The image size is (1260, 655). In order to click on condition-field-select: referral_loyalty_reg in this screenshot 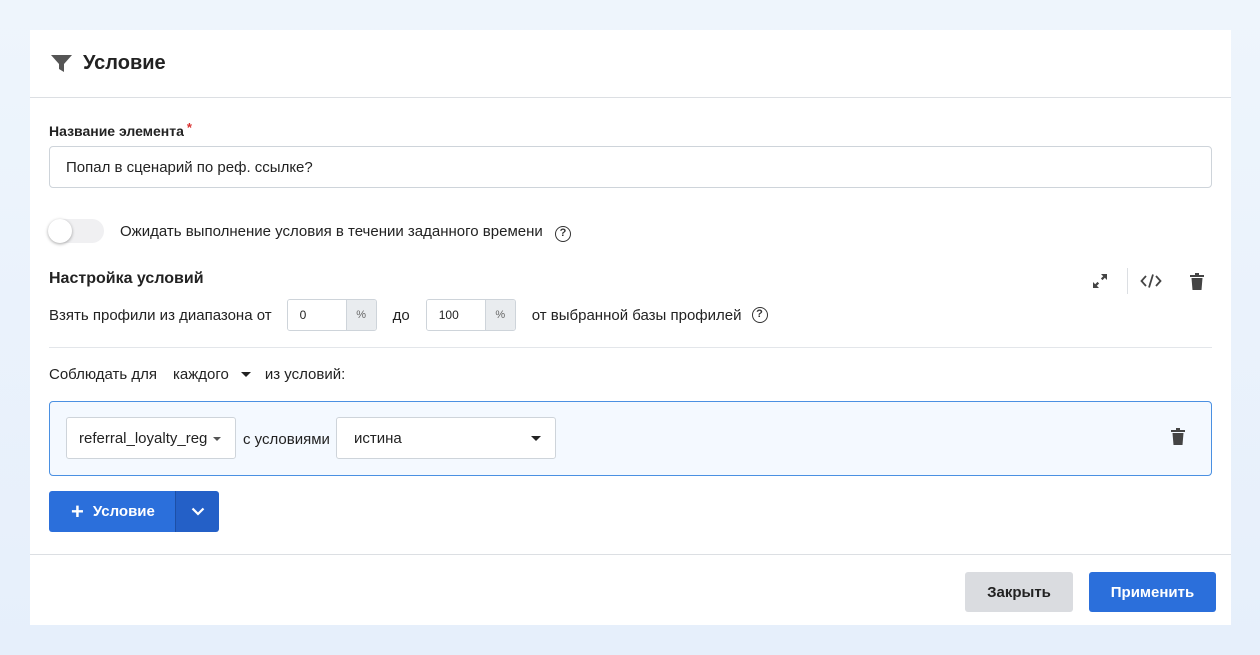, I will do `click(151, 438)`.